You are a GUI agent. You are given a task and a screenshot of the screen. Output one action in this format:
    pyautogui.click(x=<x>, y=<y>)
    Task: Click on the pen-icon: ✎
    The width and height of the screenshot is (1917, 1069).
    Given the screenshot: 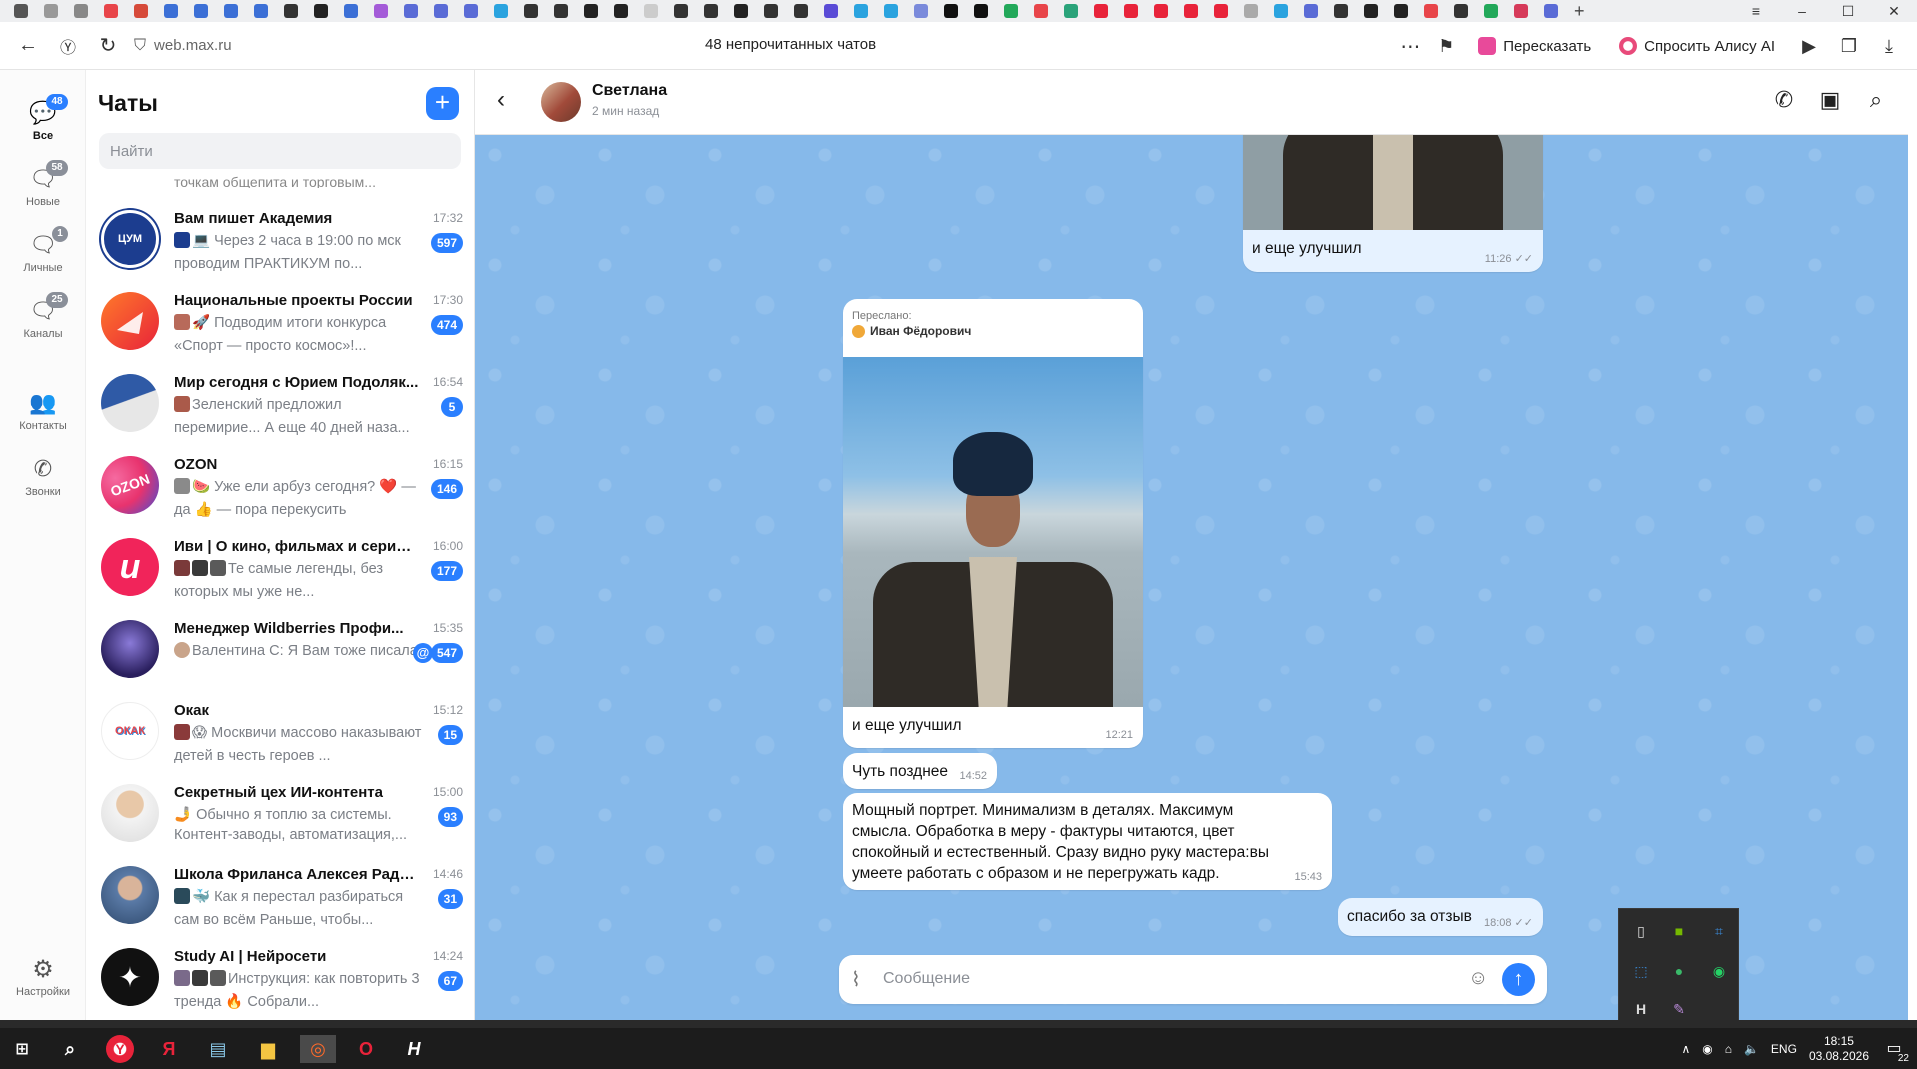 What is the action you would take?
    pyautogui.click(x=1679, y=1009)
    